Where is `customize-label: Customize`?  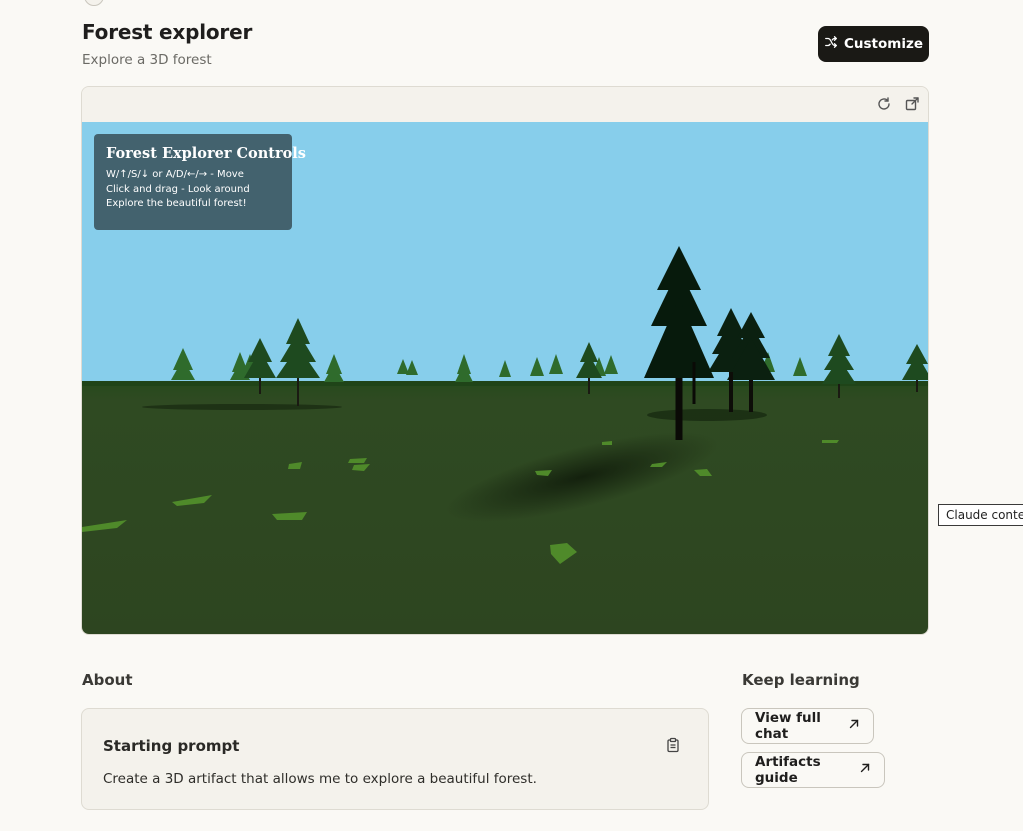
customize-label: Customize is located at coordinates (883, 44).